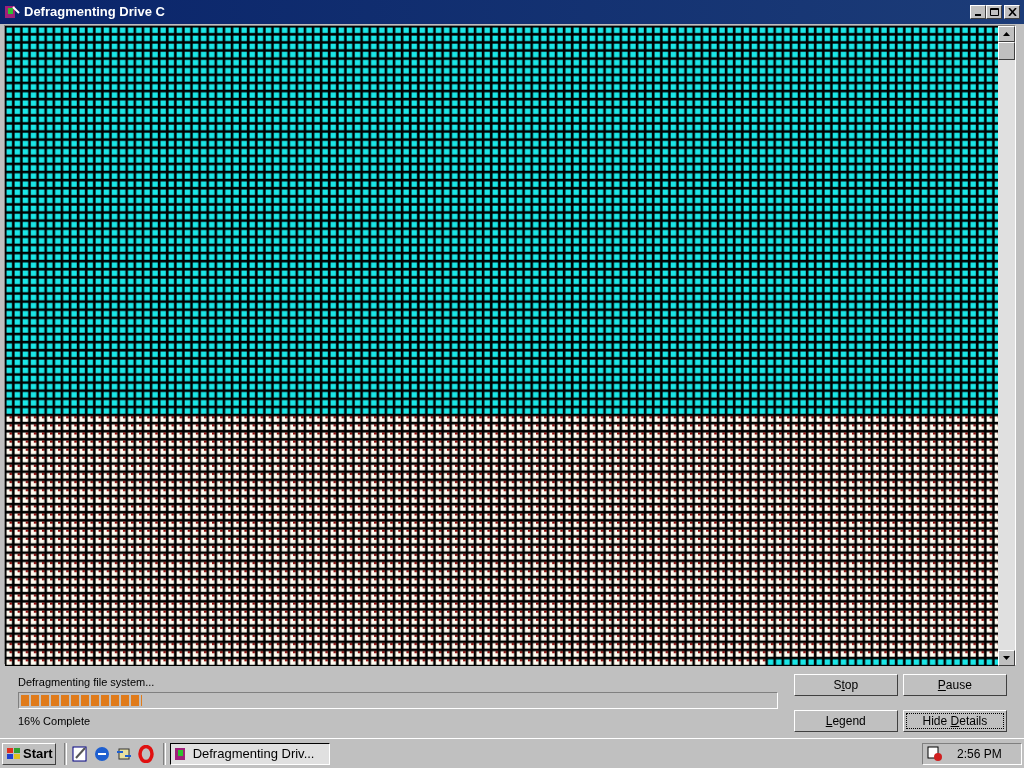  What do you see at coordinates (95, 12) in the screenshot?
I see `window-title: Defragmenting Drive C` at bounding box center [95, 12].